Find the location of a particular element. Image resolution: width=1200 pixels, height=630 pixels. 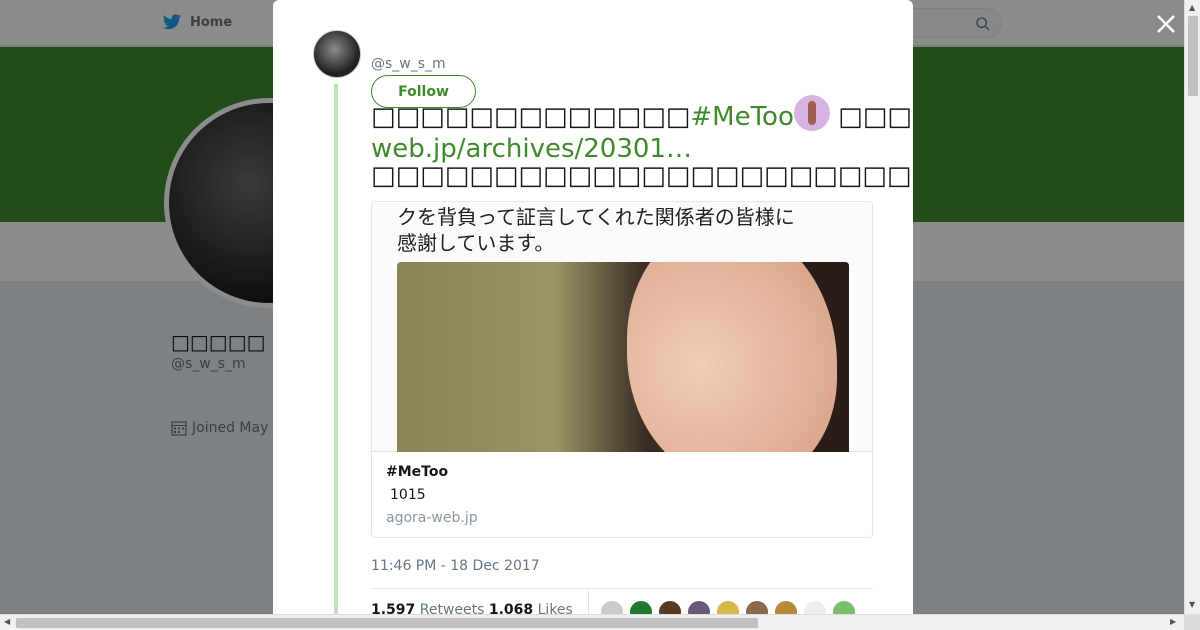

vertical-scroll-thumb is located at coordinates (1193, 56).